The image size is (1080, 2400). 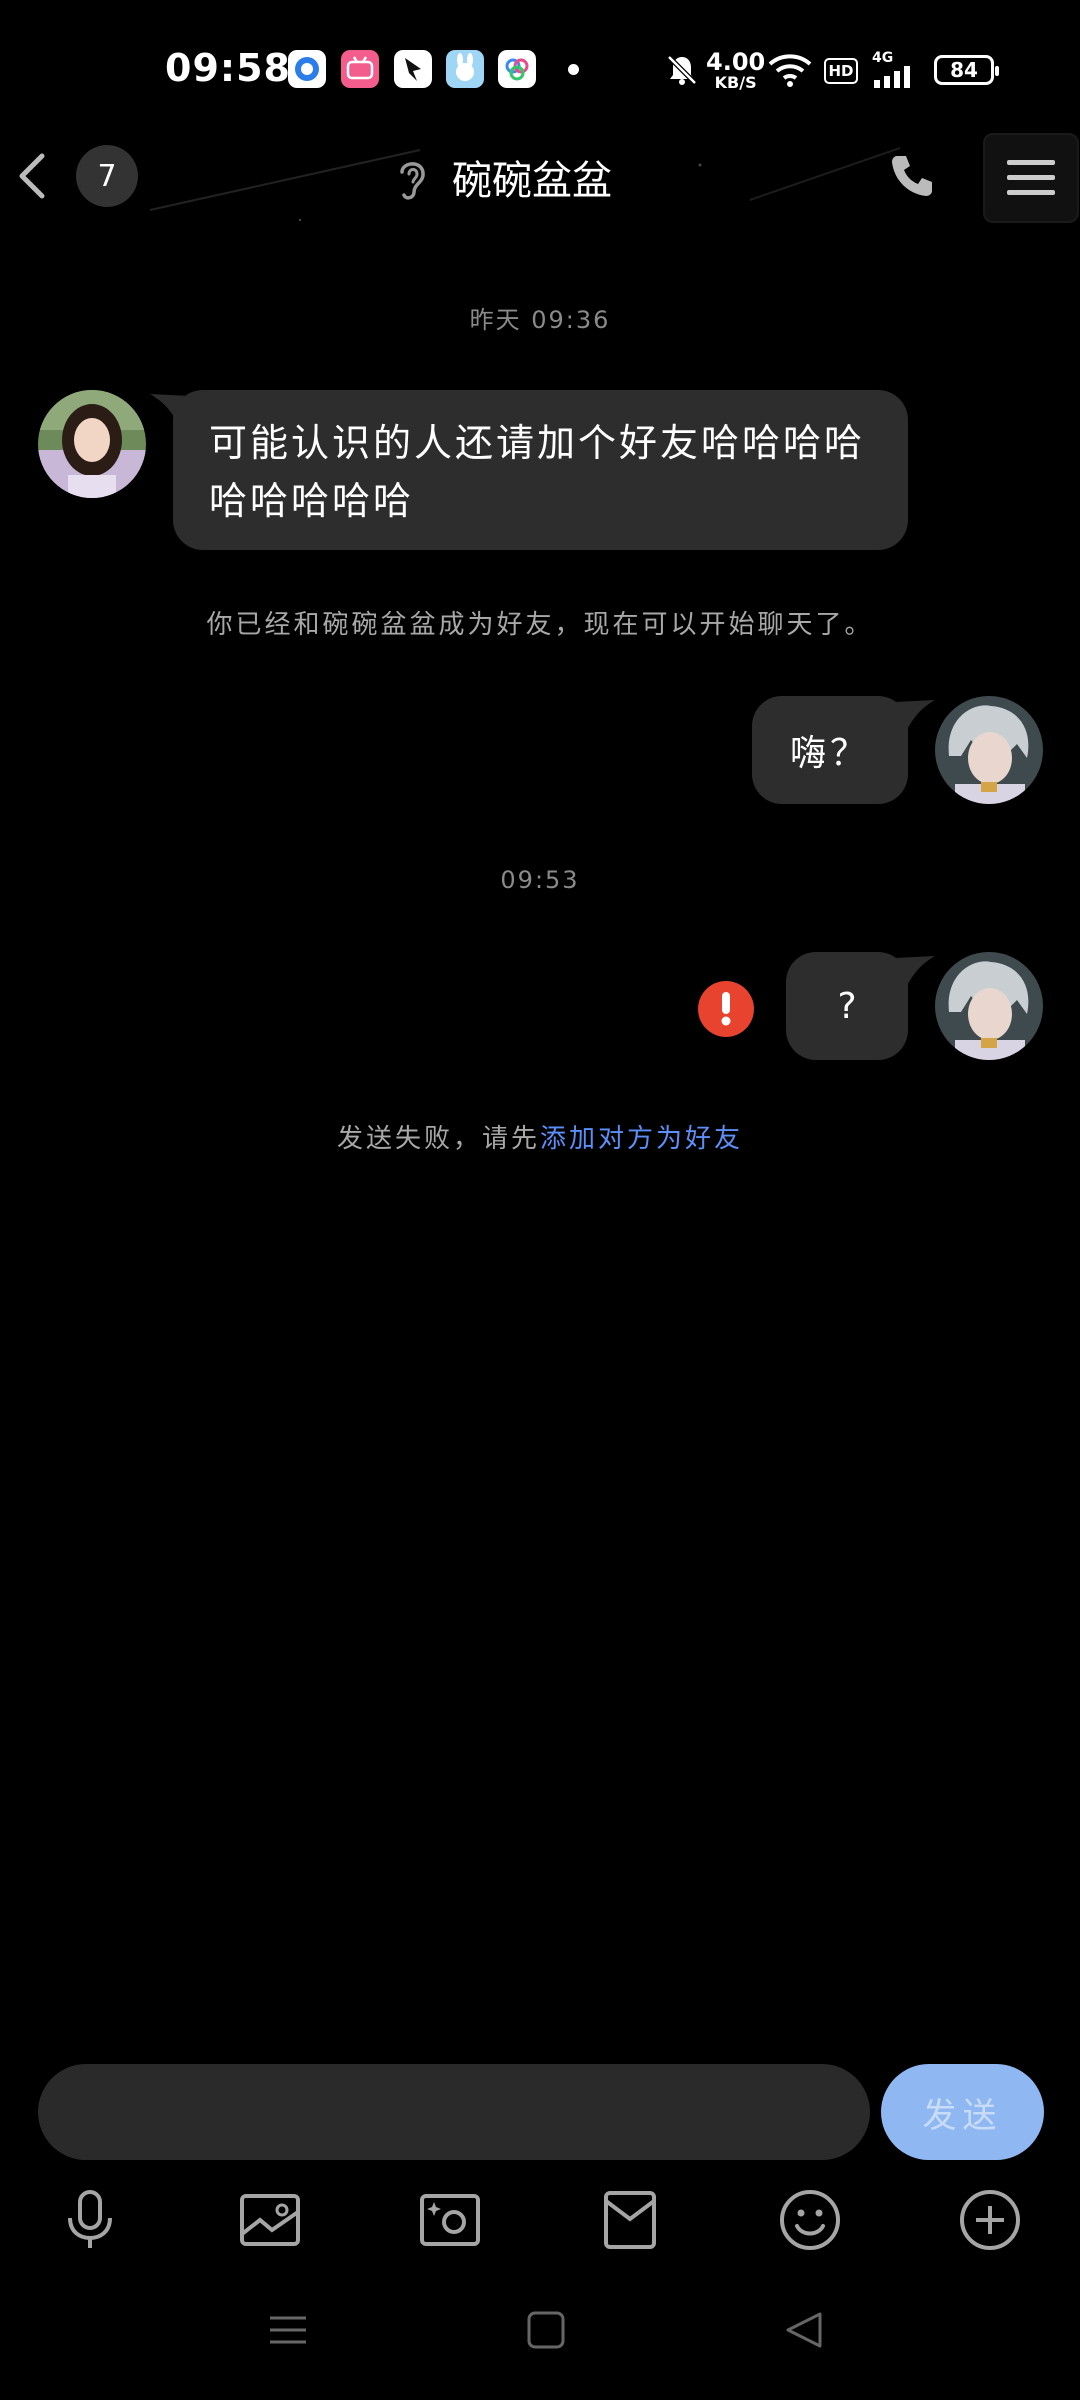 I want to click on back-arrow-icon, so click(x=32, y=176).